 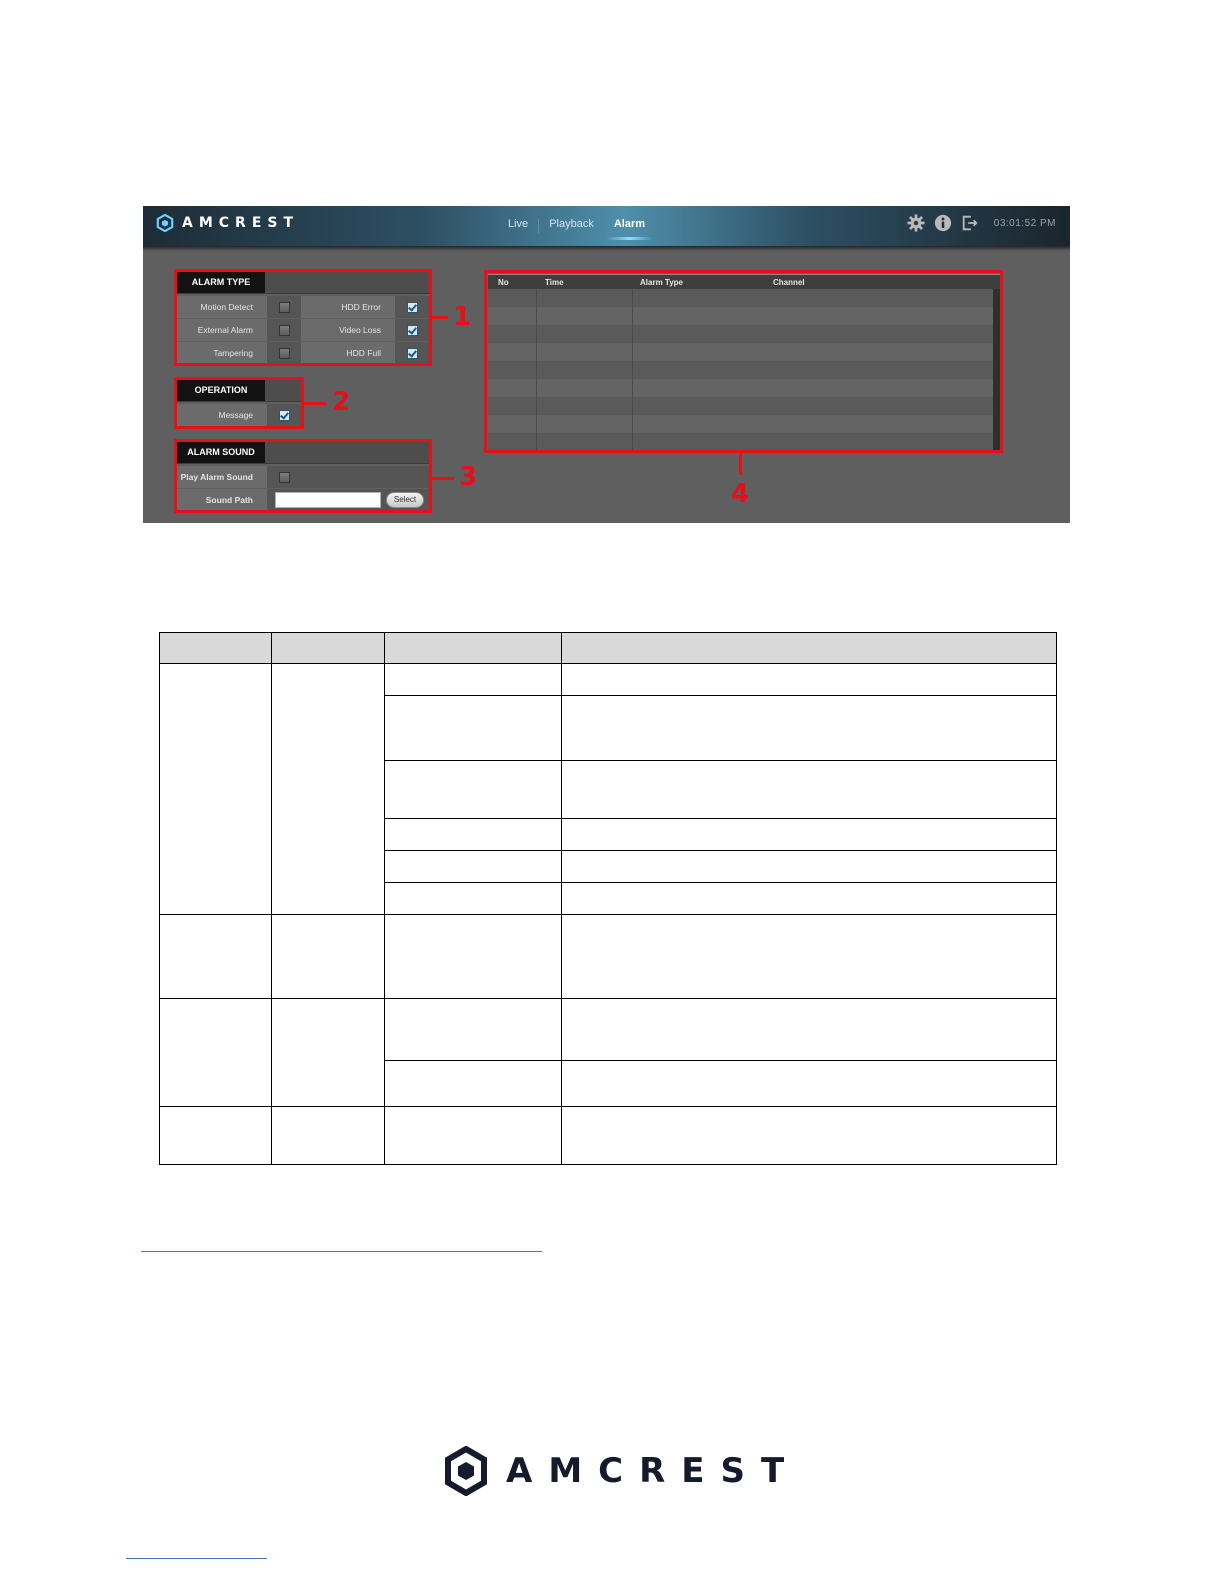 I want to click on nav-live: Live, so click(x=518, y=226).